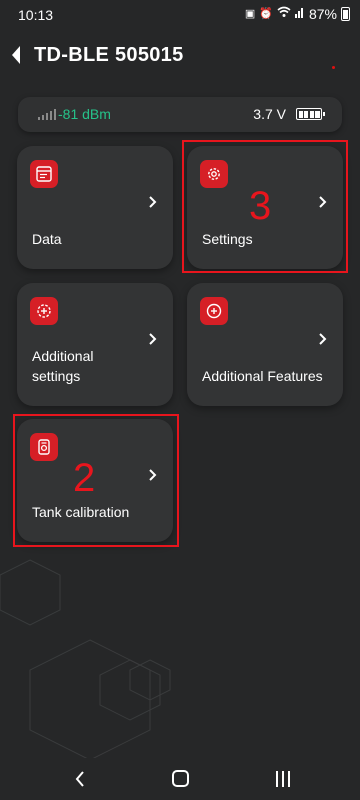 This screenshot has width=360, height=800. What do you see at coordinates (310, 114) in the screenshot?
I see `battery-icon` at bounding box center [310, 114].